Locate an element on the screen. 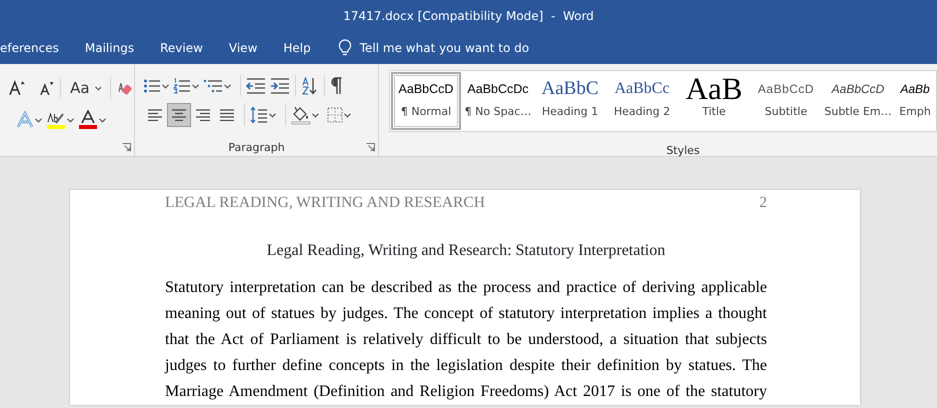  group-label: Paragraph is located at coordinates (256, 148).